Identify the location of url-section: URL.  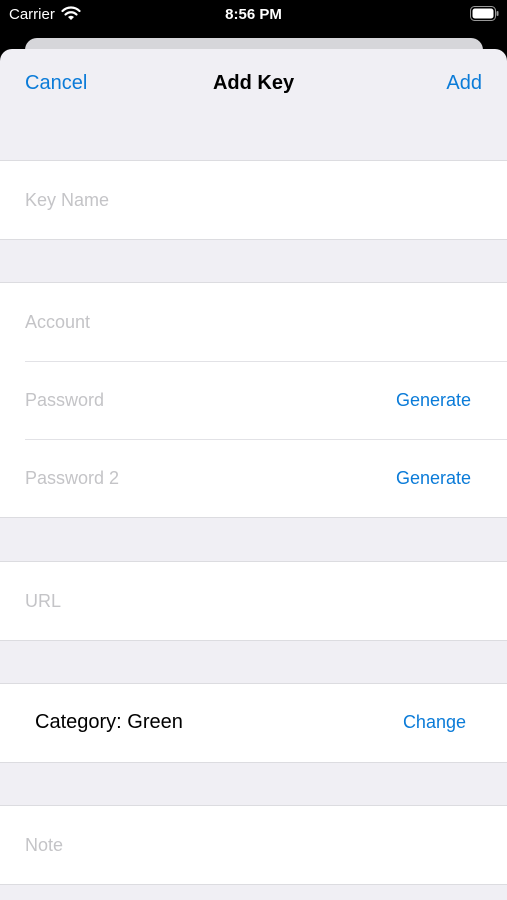
(253, 601).